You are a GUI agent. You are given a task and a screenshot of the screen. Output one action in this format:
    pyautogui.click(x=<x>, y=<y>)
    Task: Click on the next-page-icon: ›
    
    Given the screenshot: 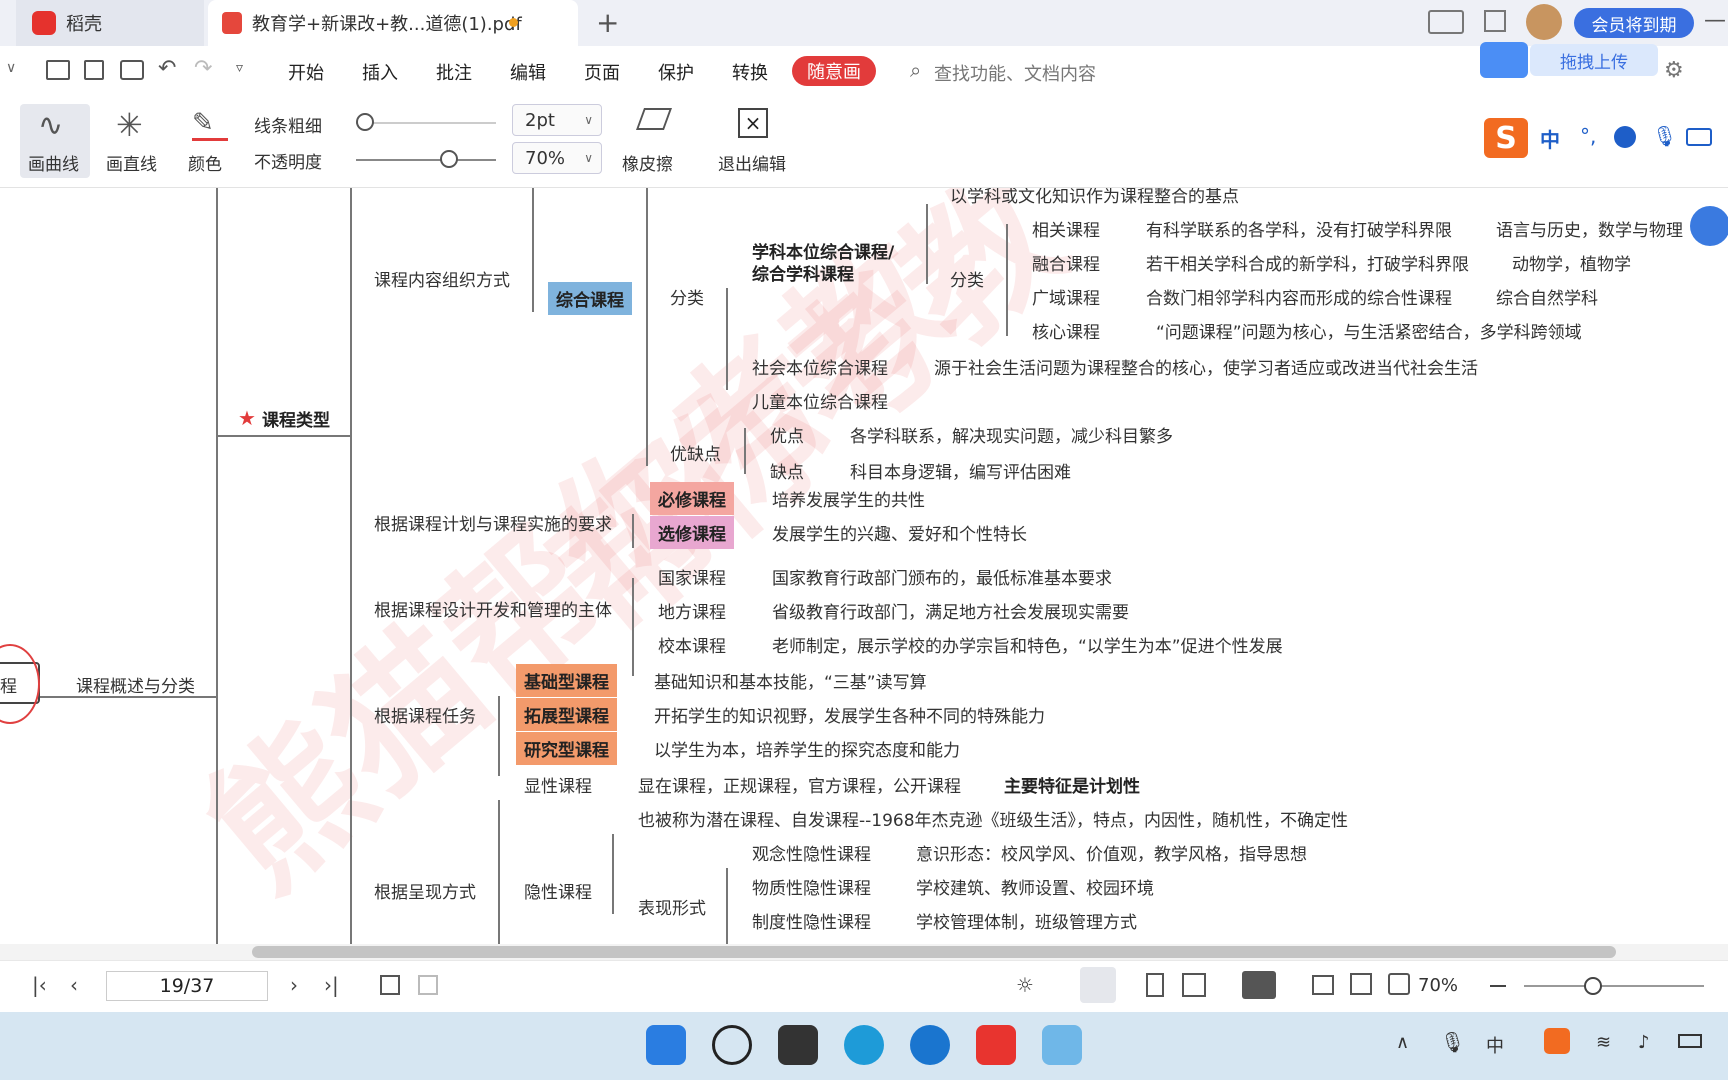 What is the action you would take?
    pyautogui.click(x=294, y=985)
    